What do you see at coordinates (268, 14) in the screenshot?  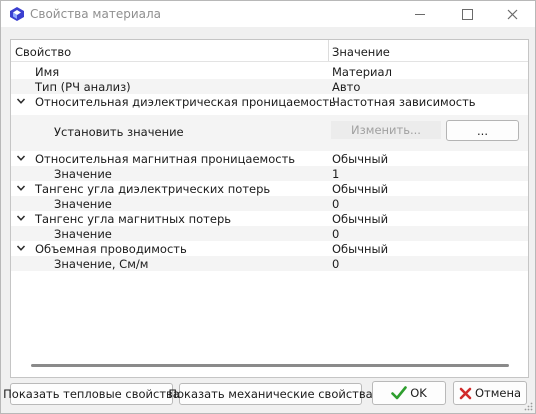 I see `title-bar: Свойства материала` at bounding box center [268, 14].